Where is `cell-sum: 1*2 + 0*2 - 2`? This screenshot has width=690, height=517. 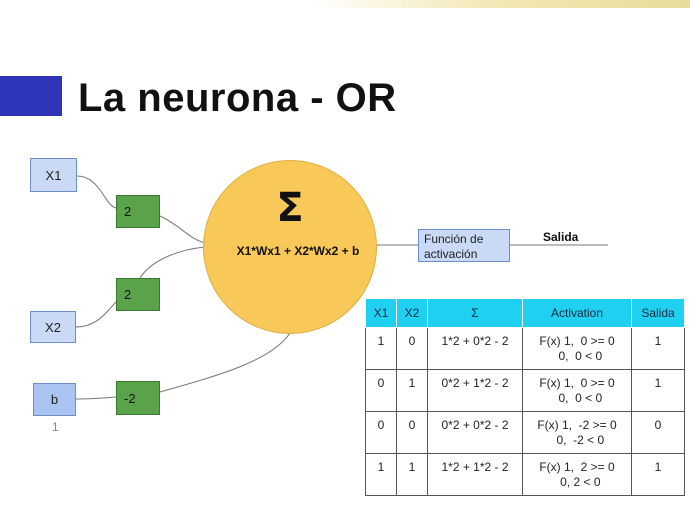
cell-sum: 1*2 + 0*2 - 2 is located at coordinates (475, 348).